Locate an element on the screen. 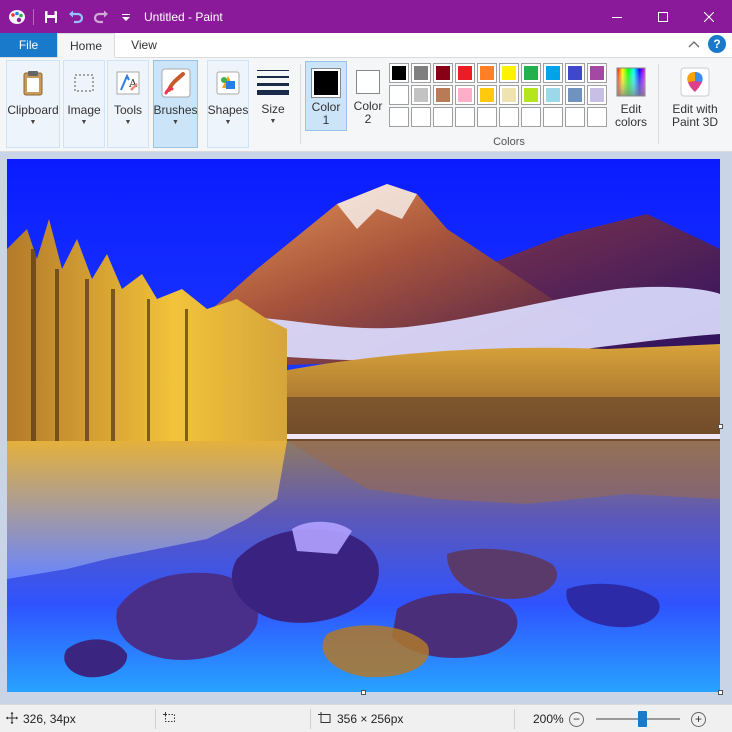 The image size is (732, 732). ribbon-tab-extras: ? is located at coordinates (707, 44).